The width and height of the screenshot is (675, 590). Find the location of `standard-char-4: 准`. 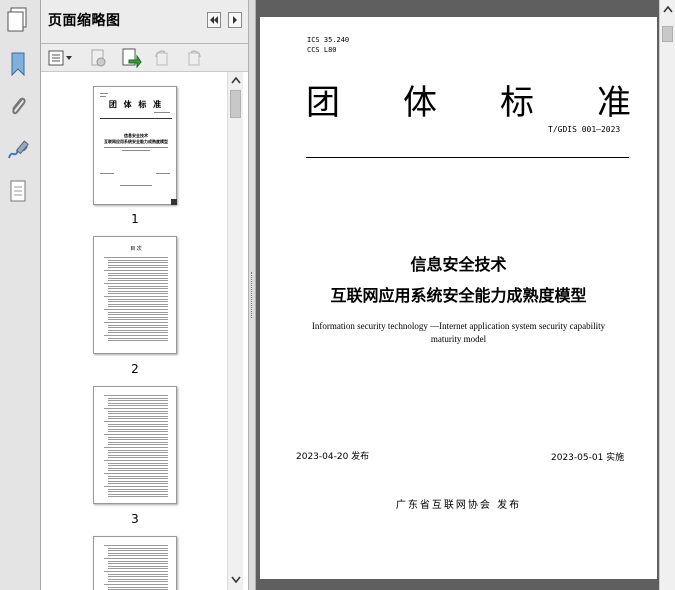

standard-char-4: 准 is located at coordinates (614, 103).